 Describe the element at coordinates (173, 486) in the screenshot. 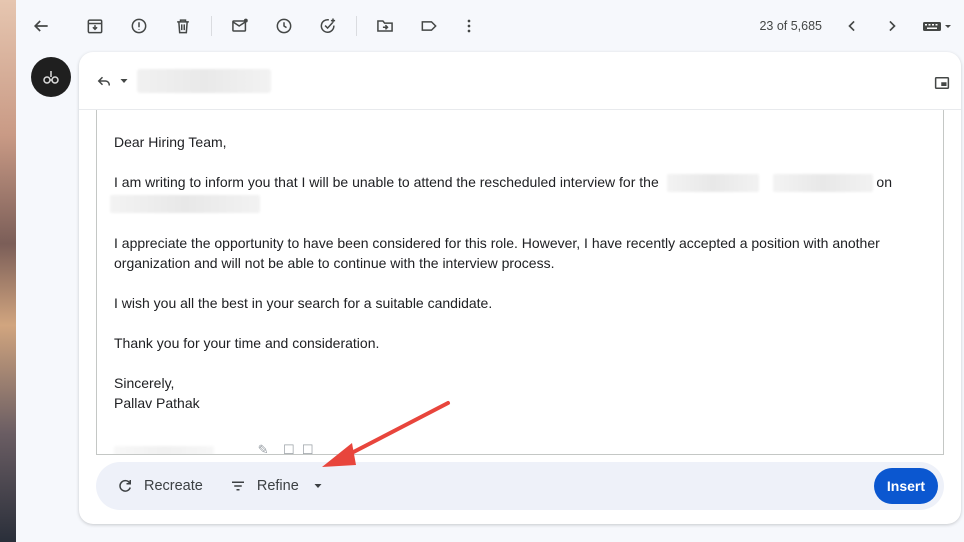

I see `recreate-label: Recreate` at that location.